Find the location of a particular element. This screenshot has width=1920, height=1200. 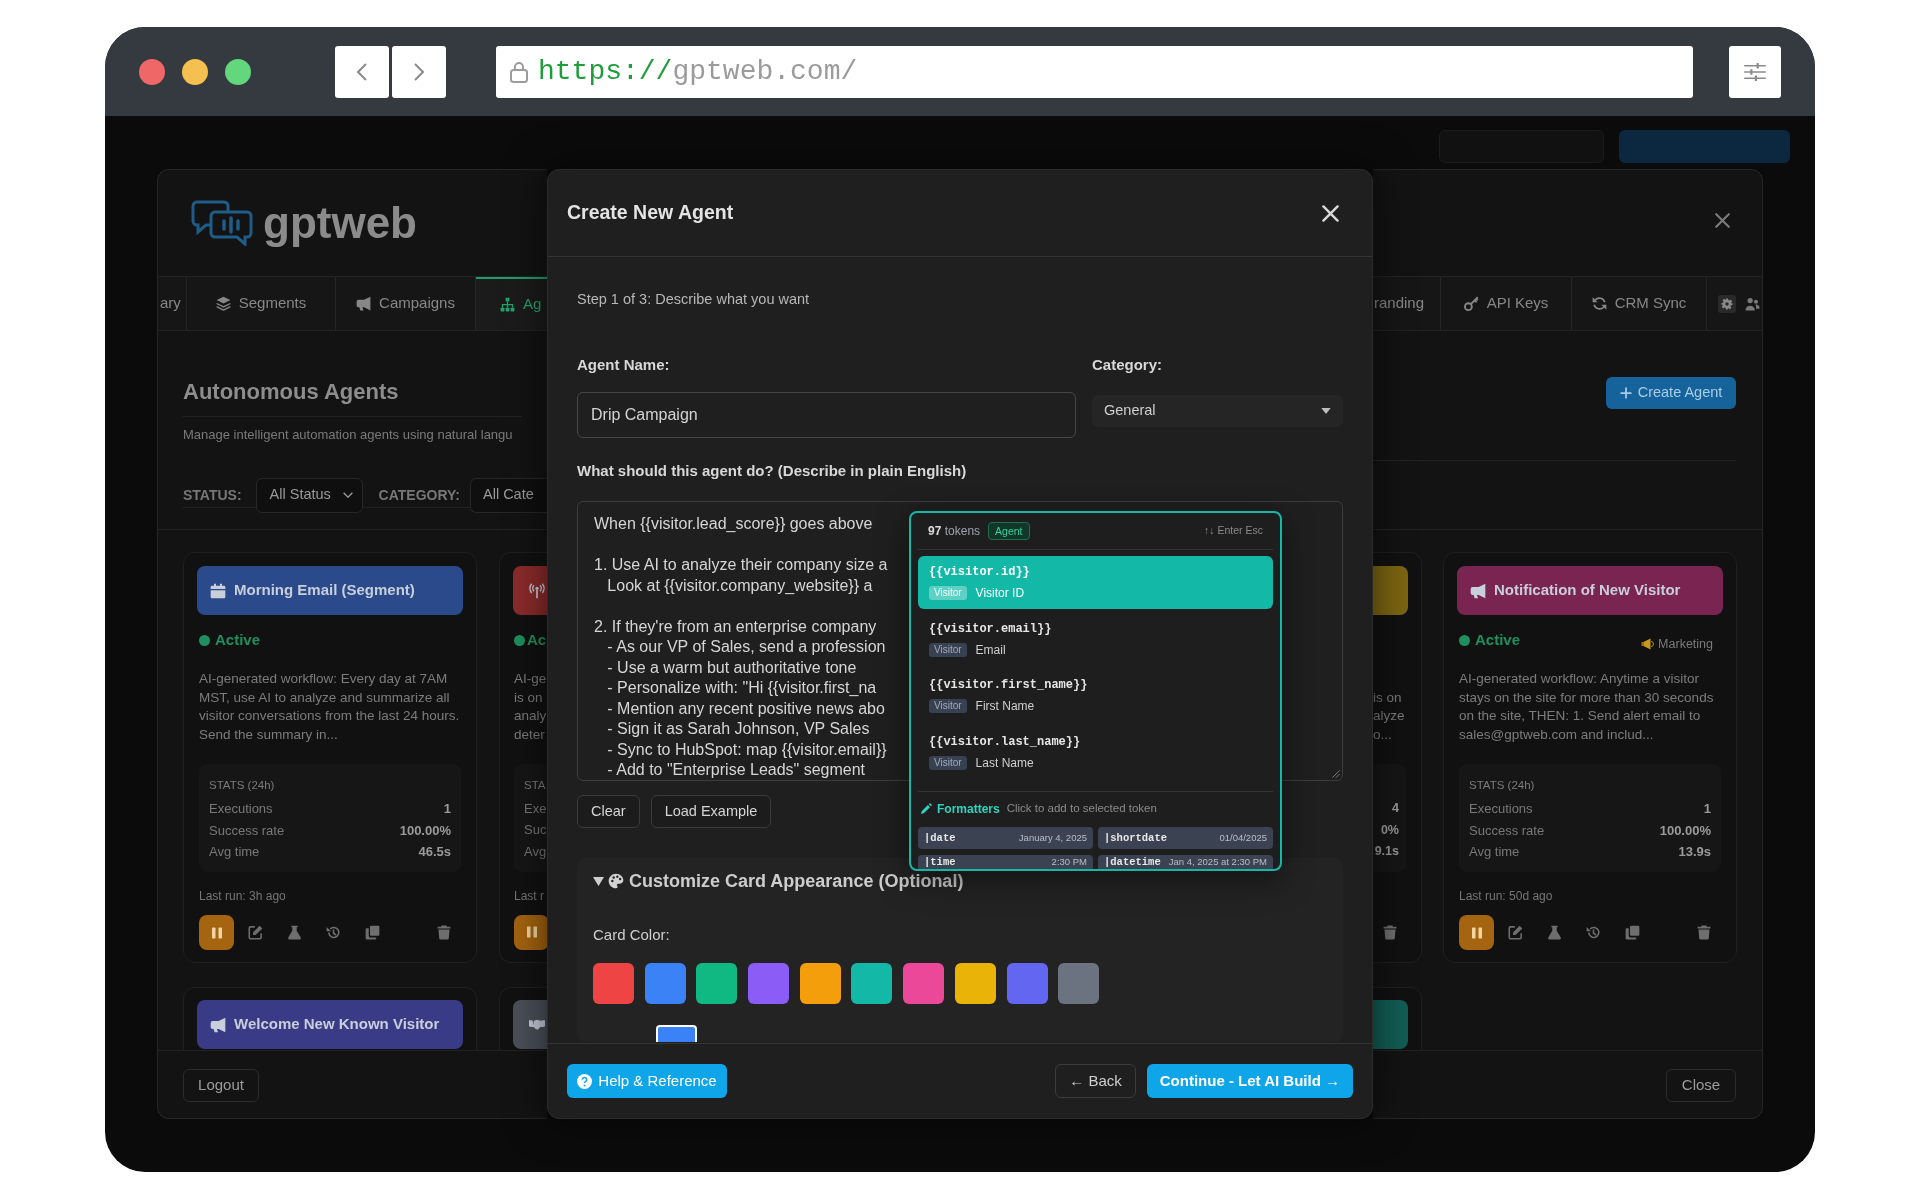

filter-select: All Status is located at coordinates (309, 495).